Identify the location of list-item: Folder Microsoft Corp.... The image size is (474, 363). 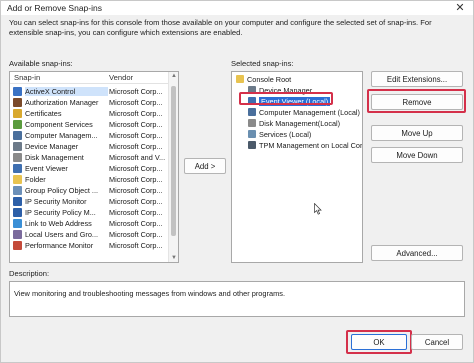
(89, 179).